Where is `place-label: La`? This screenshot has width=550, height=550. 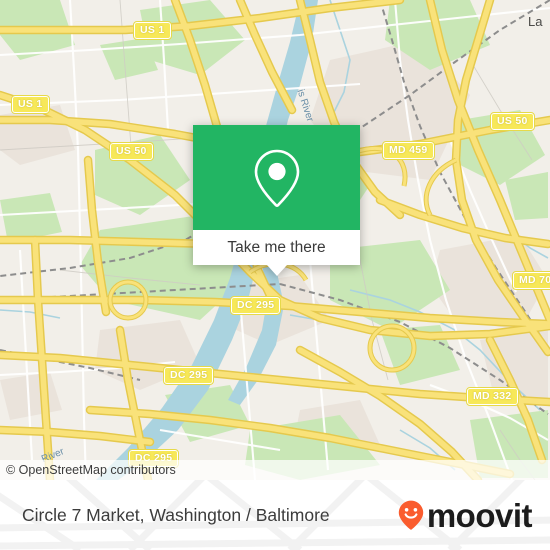
place-label: La is located at coordinates (535, 21).